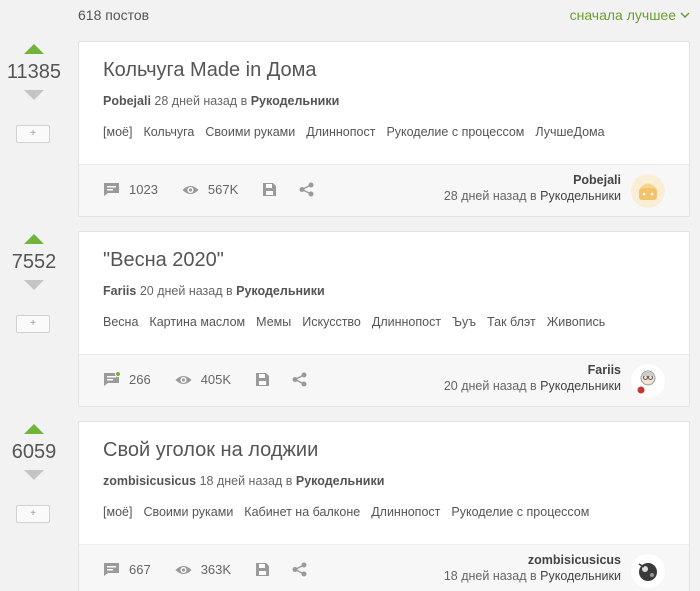 The image size is (700, 591). Describe the element at coordinates (532, 378) in the screenshot. I see `author-block: Fariis 20 дней назад в Рукодельники` at that location.